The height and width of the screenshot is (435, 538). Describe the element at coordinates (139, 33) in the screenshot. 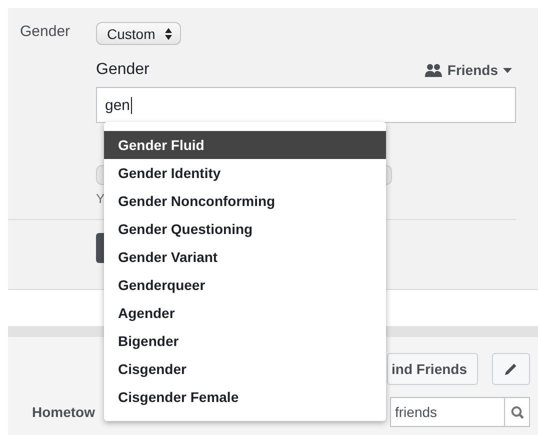

I see `gender-select: Custom` at that location.